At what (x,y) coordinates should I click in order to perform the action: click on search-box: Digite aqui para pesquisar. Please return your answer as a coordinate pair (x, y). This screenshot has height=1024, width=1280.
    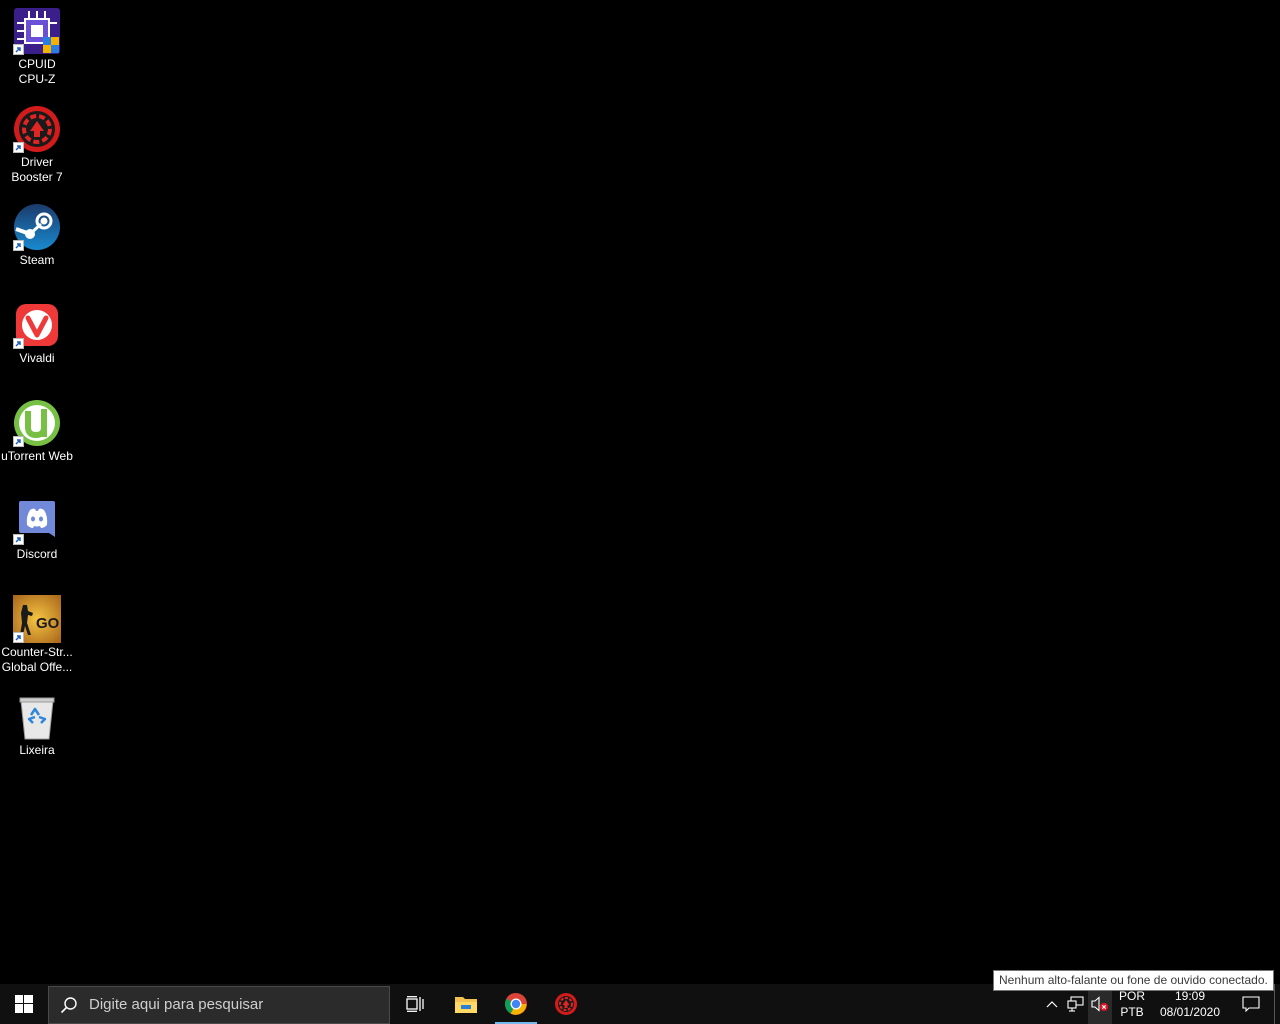
    Looking at the image, I should click on (219, 1004).